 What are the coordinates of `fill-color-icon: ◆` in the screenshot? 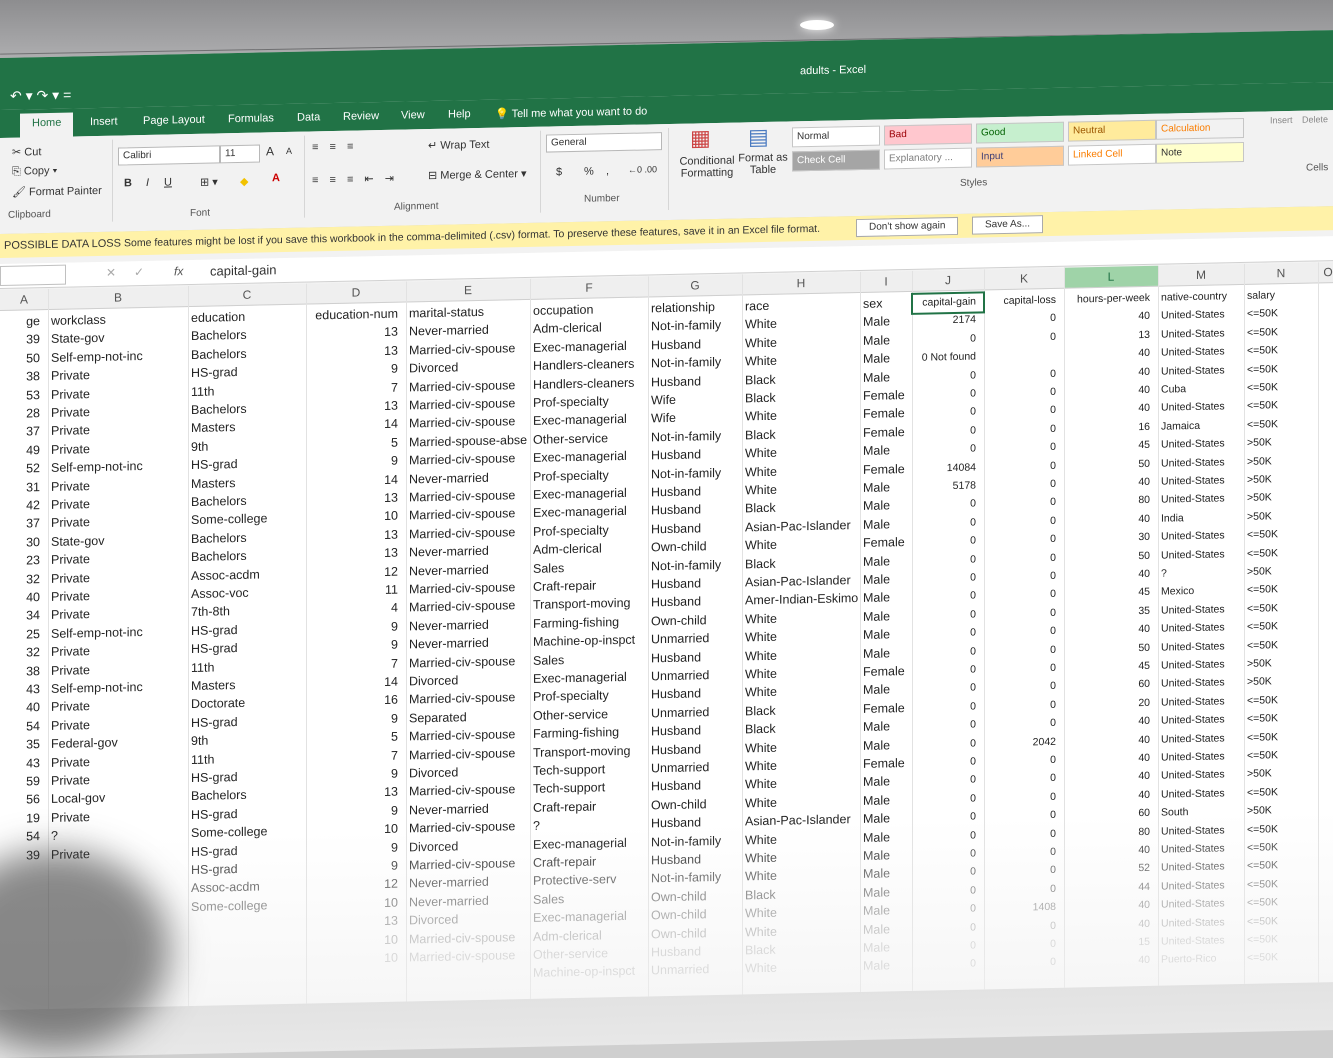 It's located at (244, 181).